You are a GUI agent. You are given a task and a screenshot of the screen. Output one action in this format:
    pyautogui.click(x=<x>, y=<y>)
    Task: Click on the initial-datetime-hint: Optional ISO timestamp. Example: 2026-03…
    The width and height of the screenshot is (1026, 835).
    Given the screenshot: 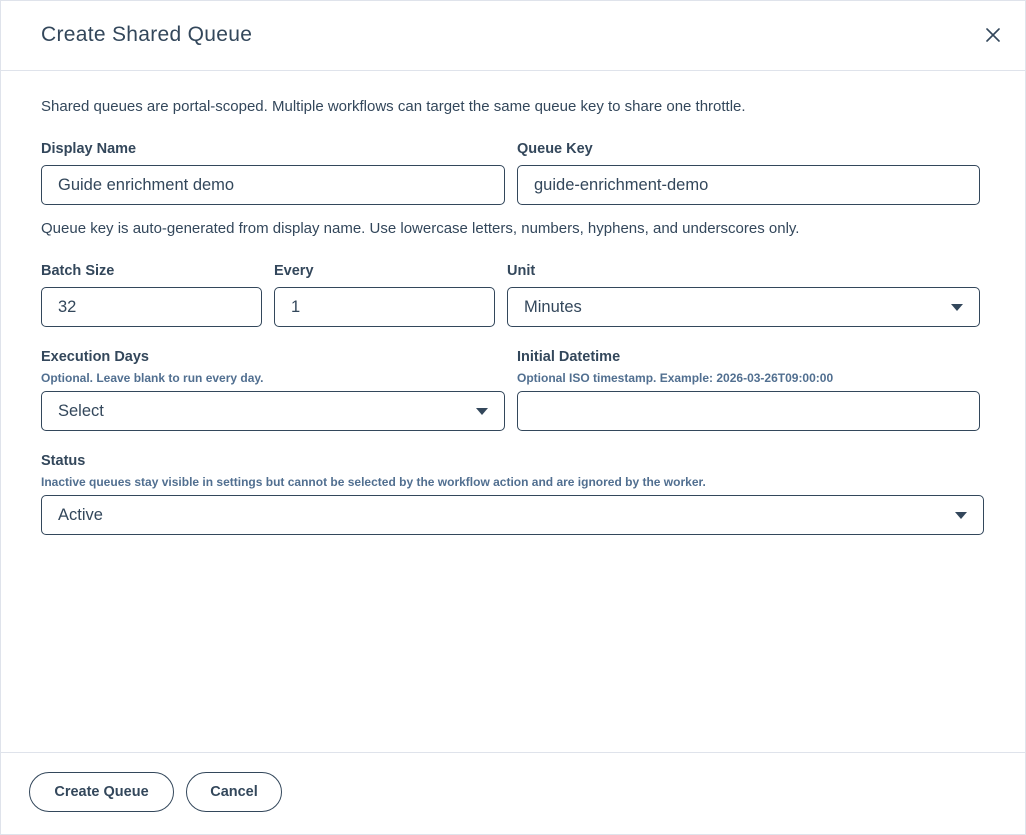 What is the action you would take?
    pyautogui.click(x=675, y=378)
    